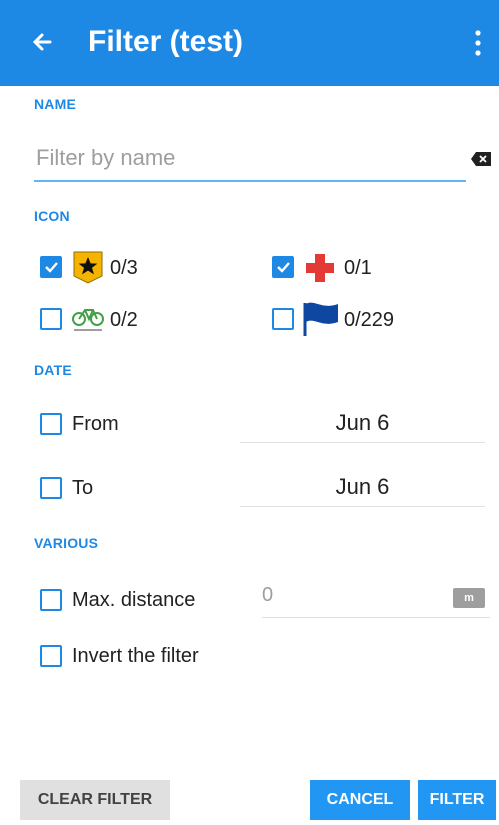 The image size is (499, 825). What do you see at coordinates (134, 600) in the screenshot?
I see `max-distance-label: Max. distance` at bounding box center [134, 600].